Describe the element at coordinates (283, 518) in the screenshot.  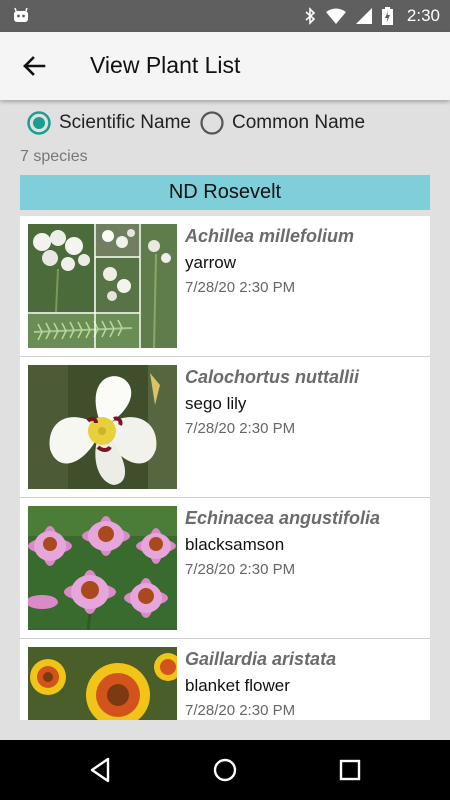
I see `scientific-name: Echinacea angustifolia` at that location.